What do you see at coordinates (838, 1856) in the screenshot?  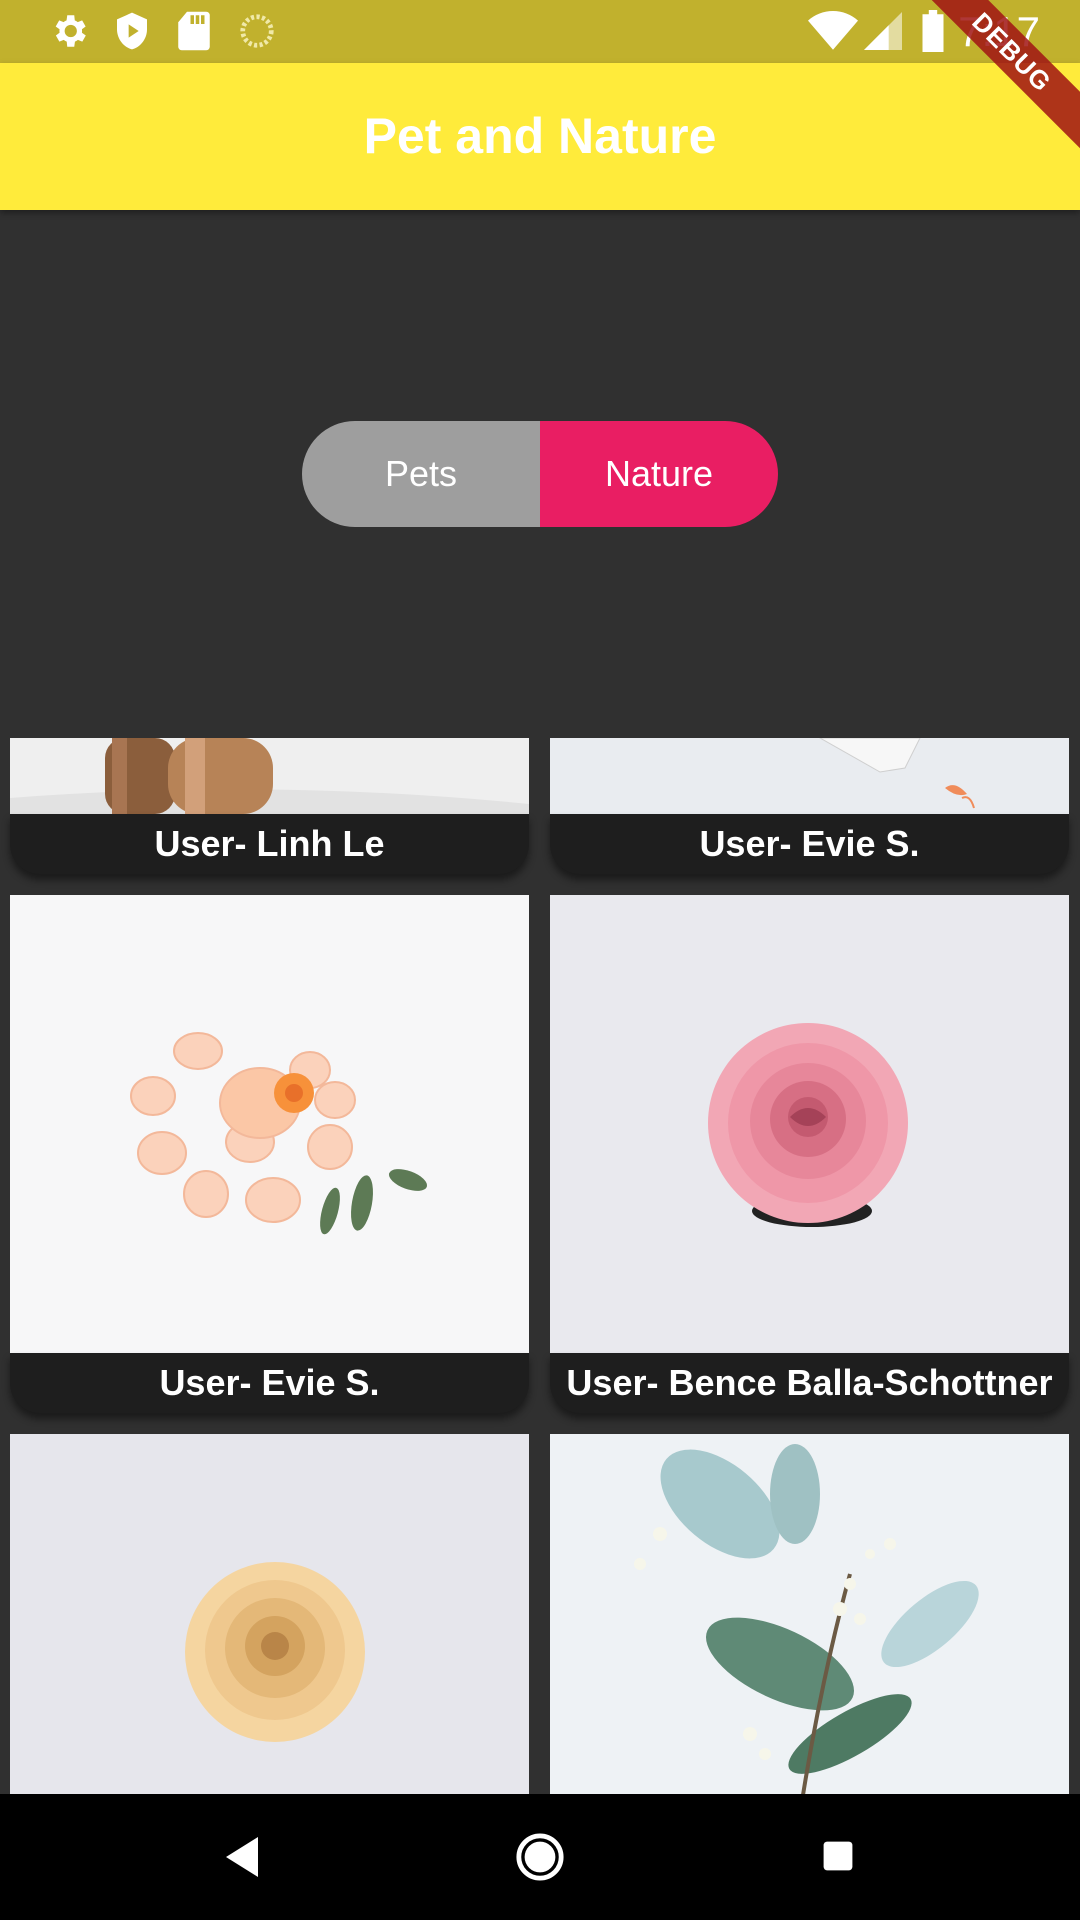 I see `recents-icon` at bounding box center [838, 1856].